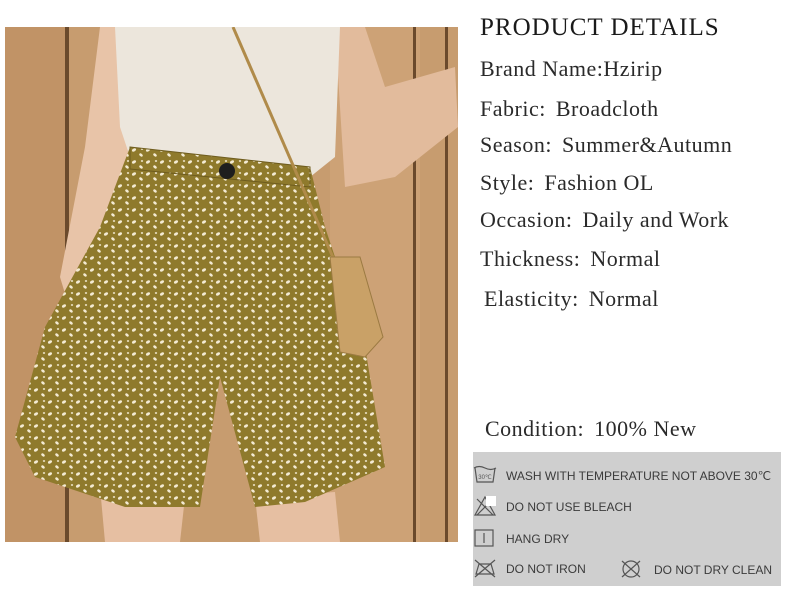 Image resolution: width=800 pixels, height=600 pixels. I want to click on detail-label: Brand Name, so click(538, 68).